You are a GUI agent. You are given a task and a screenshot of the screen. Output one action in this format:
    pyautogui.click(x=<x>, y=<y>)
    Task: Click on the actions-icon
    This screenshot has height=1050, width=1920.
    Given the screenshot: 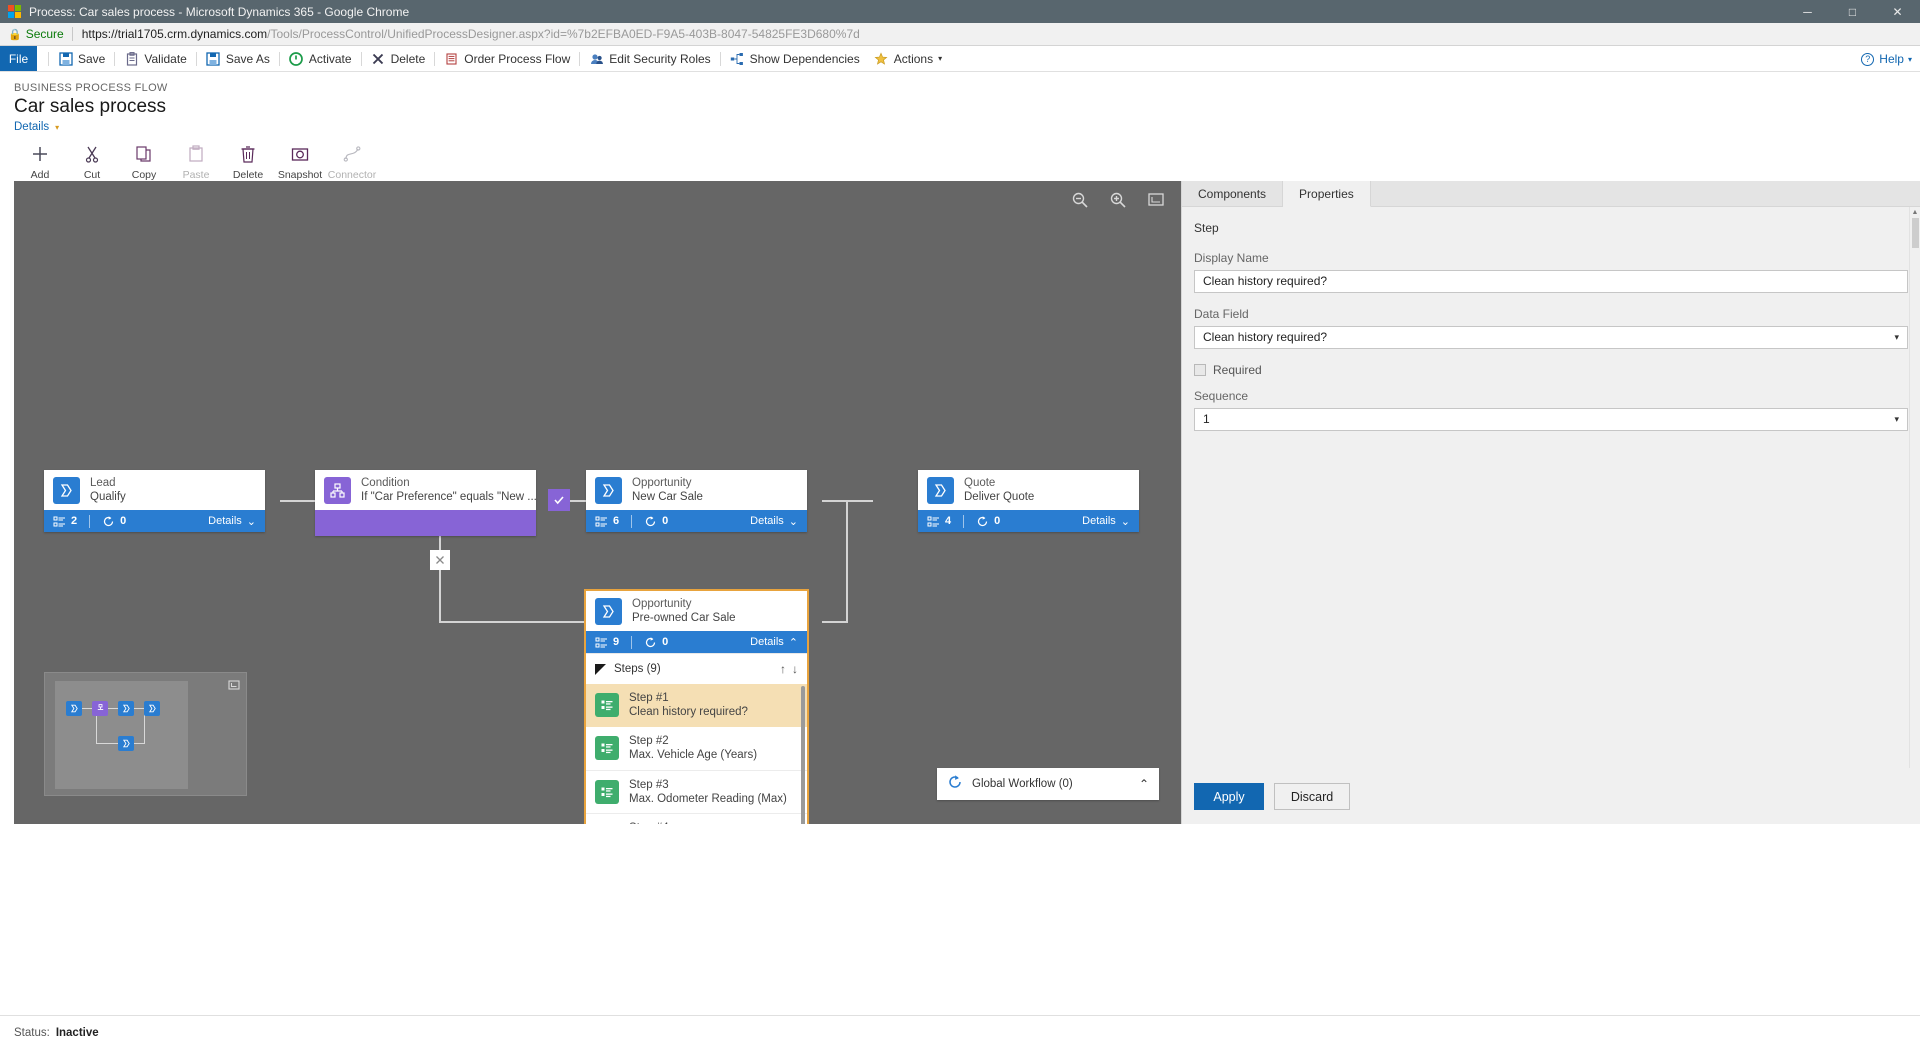 What is the action you would take?
    pyautogui.click(x=881, y=58)
    